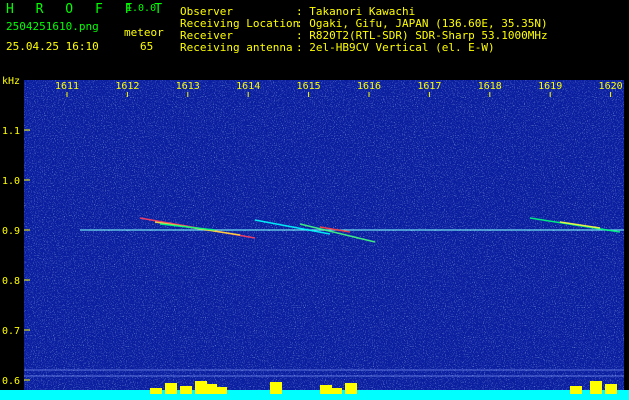 Image resolution: width=629 pixels, height=400 pixels. What do you see at coordinates (11, 131) in the screenshot?
I see `y-tick-label: 1.1` at bounding box center [11, 131].